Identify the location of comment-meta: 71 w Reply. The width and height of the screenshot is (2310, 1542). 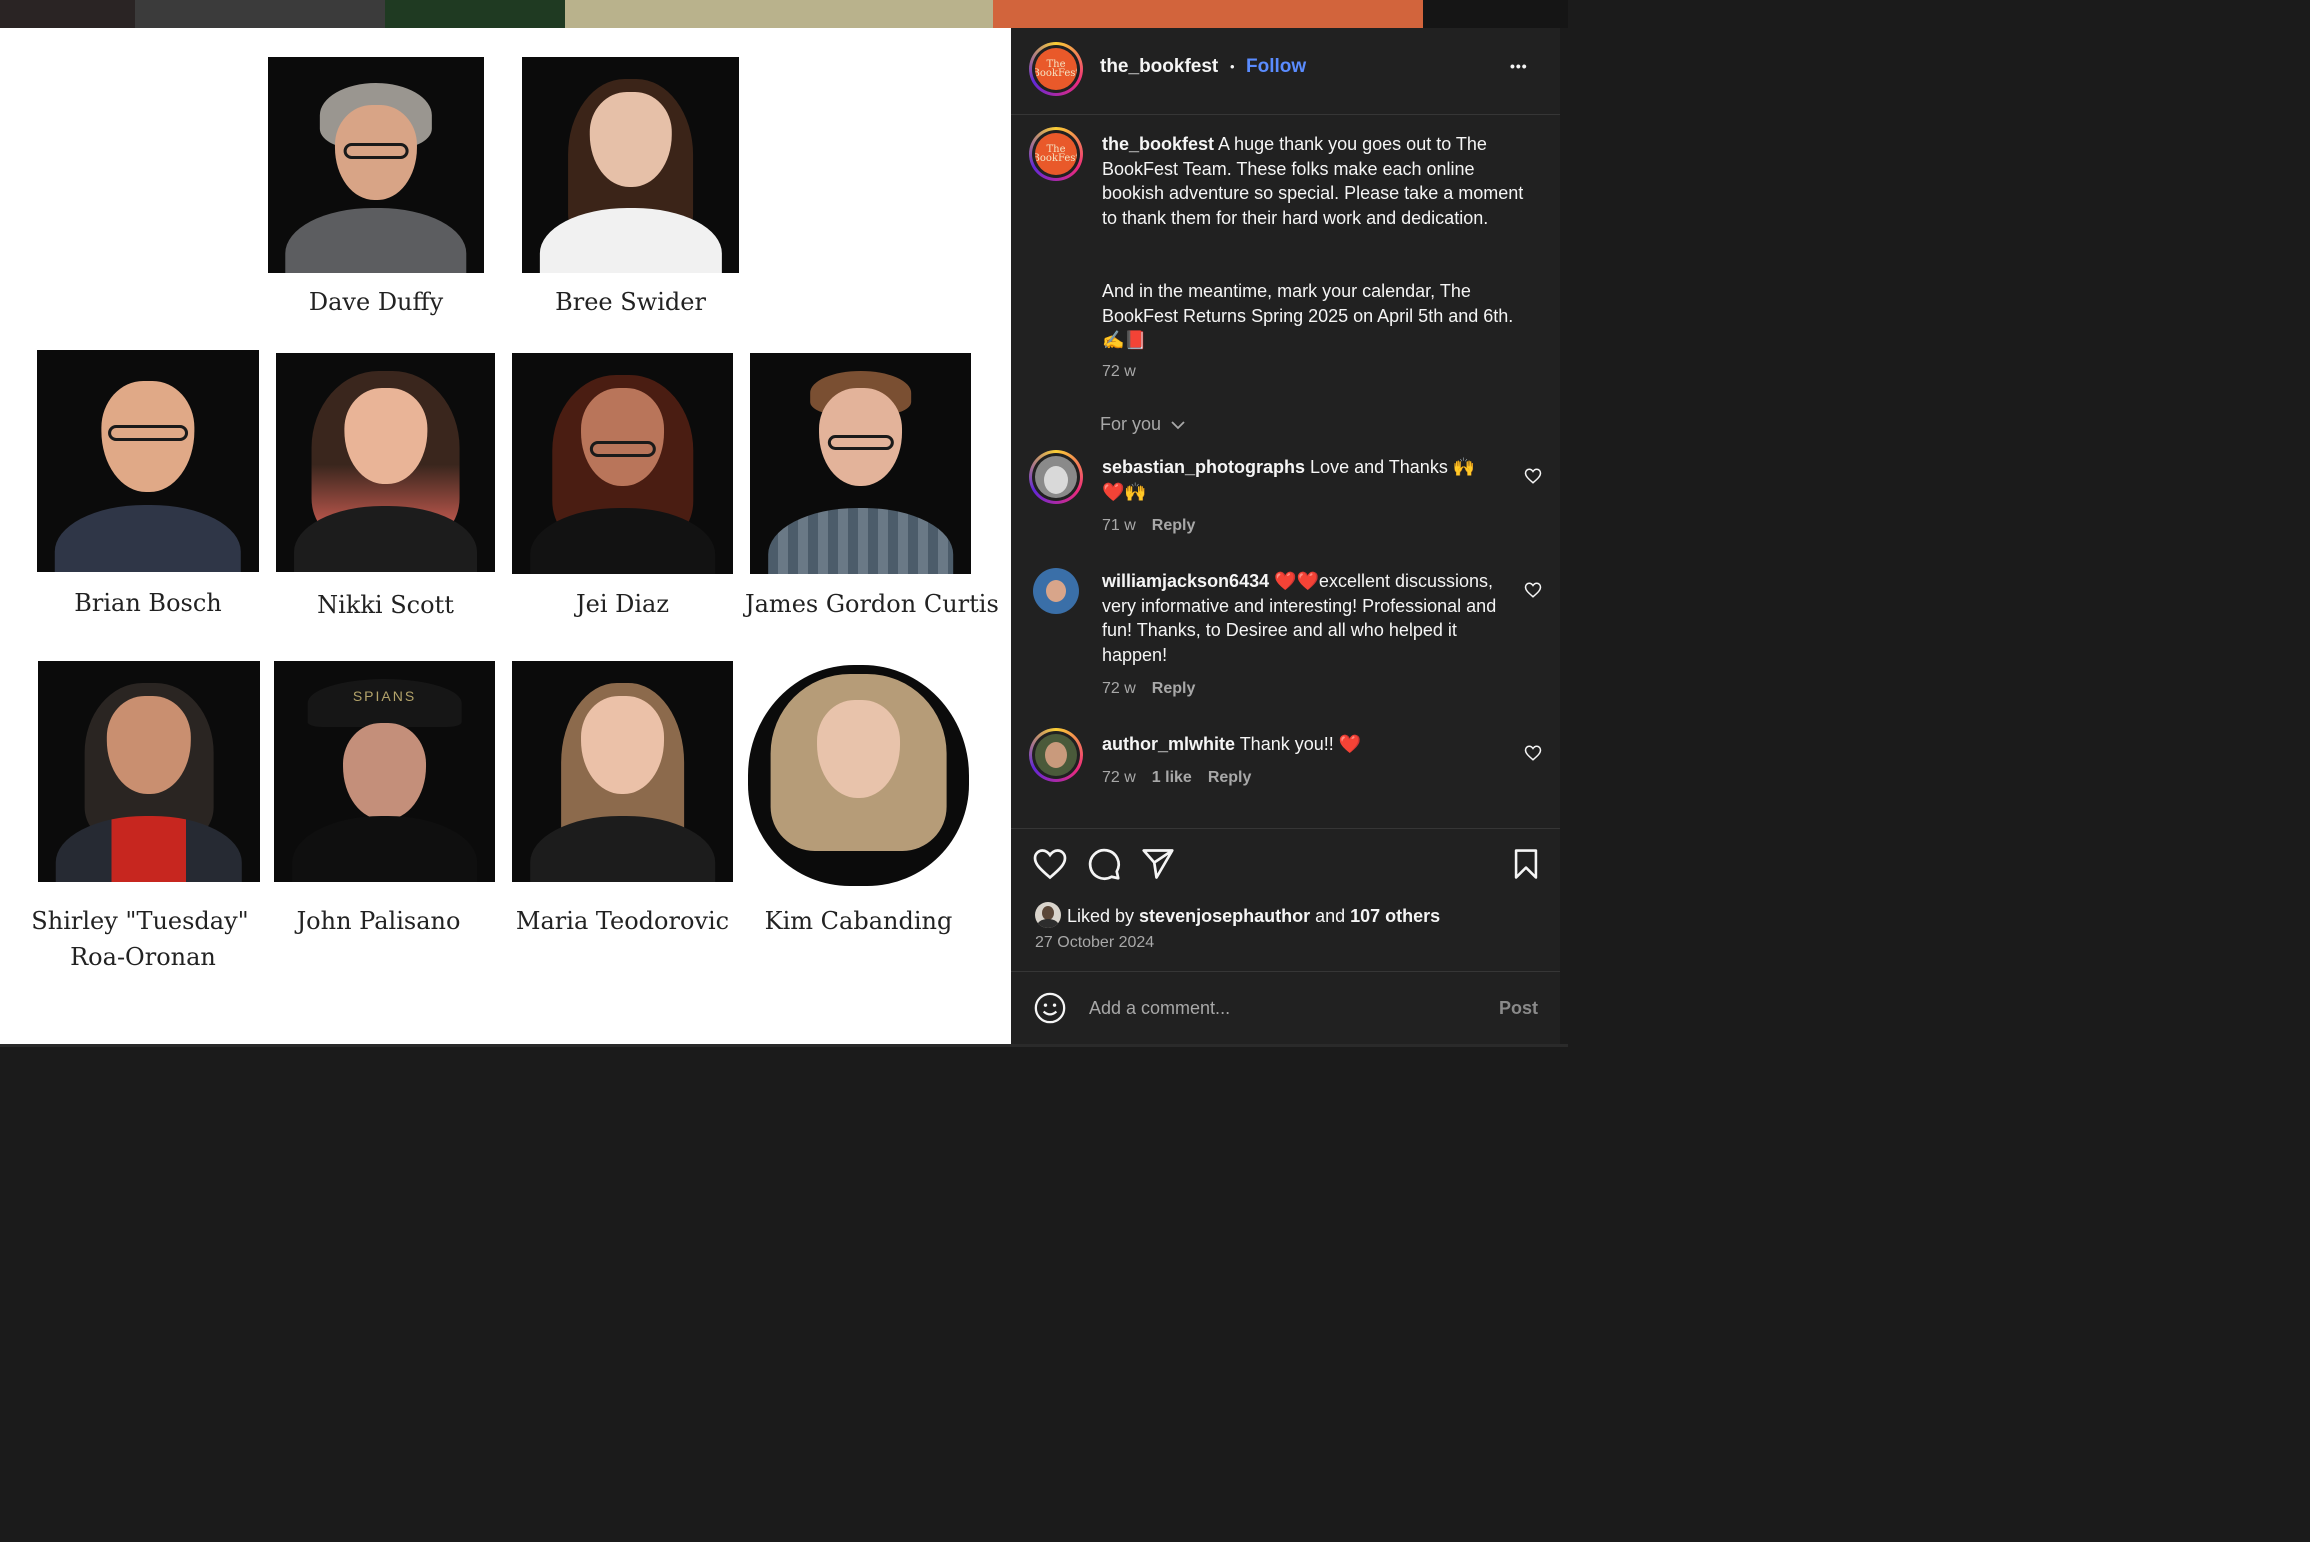
(1149, 525).